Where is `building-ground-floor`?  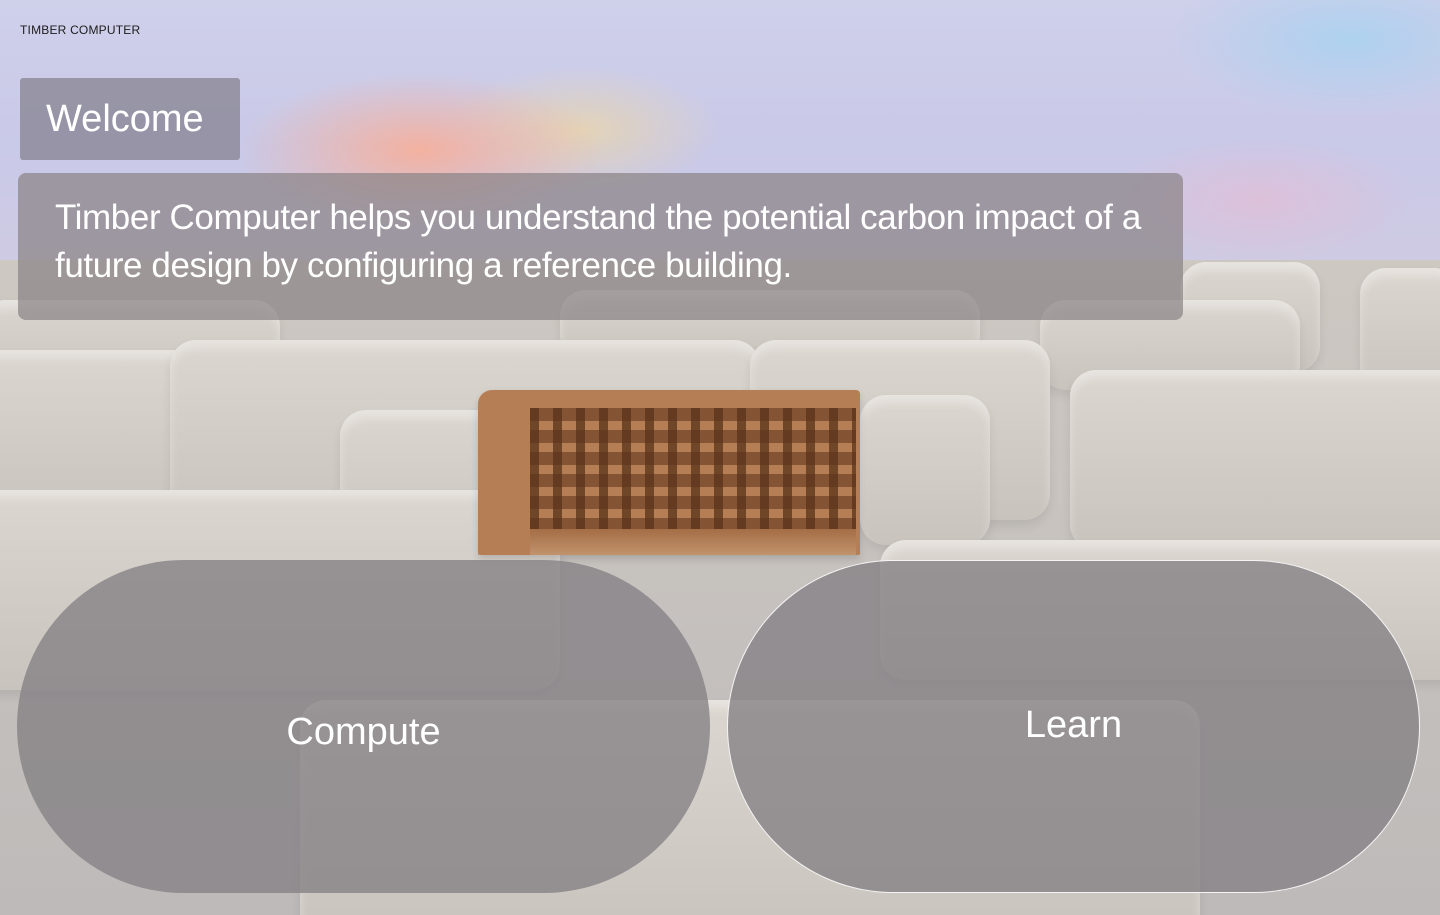 building-ground-floor is located at coordinates (693, 542).